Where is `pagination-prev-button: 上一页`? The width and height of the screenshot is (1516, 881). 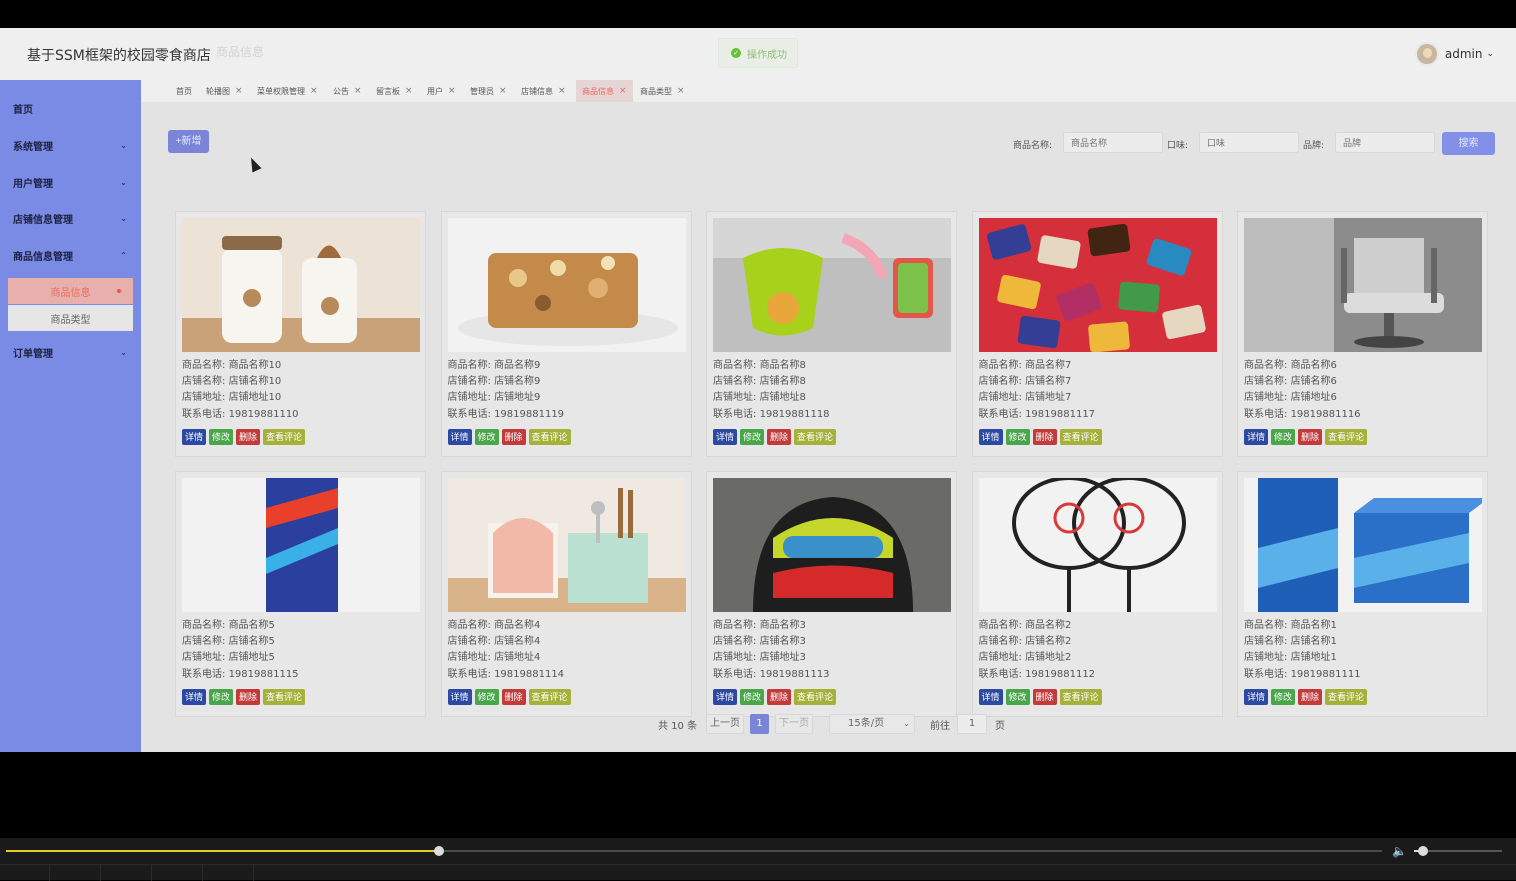 pagination-prev-button: 上一页 is located at coordinates (725, 724).